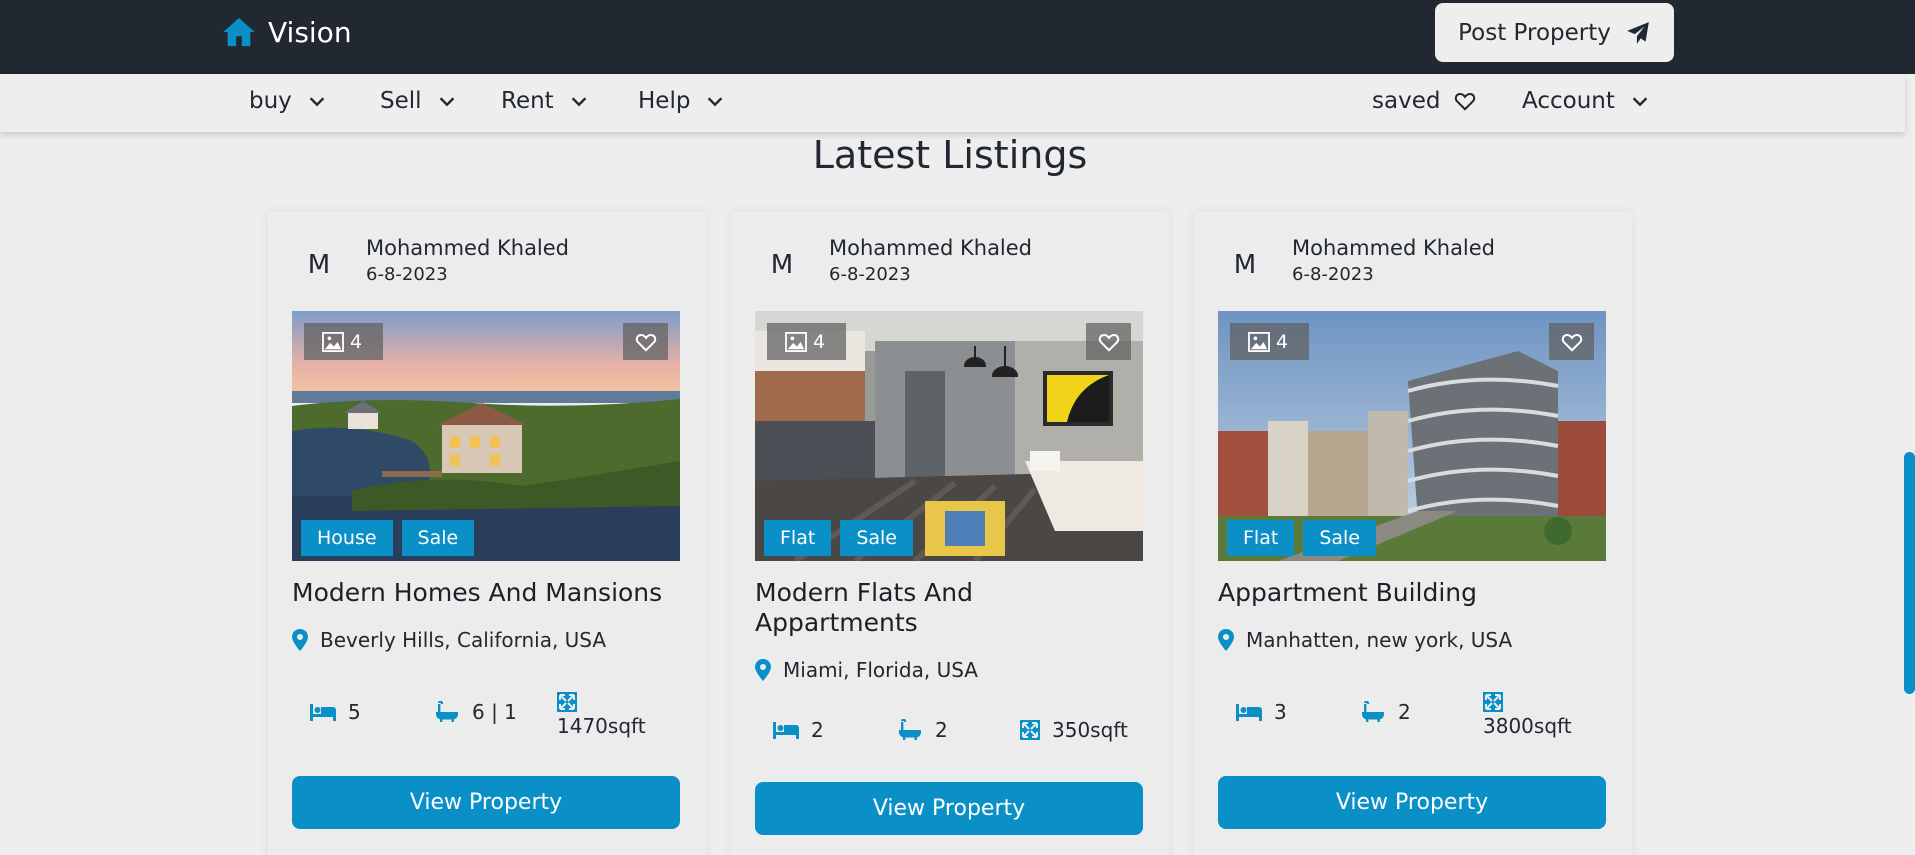  I want to click on bathrooms: 2, so click(922, 730).